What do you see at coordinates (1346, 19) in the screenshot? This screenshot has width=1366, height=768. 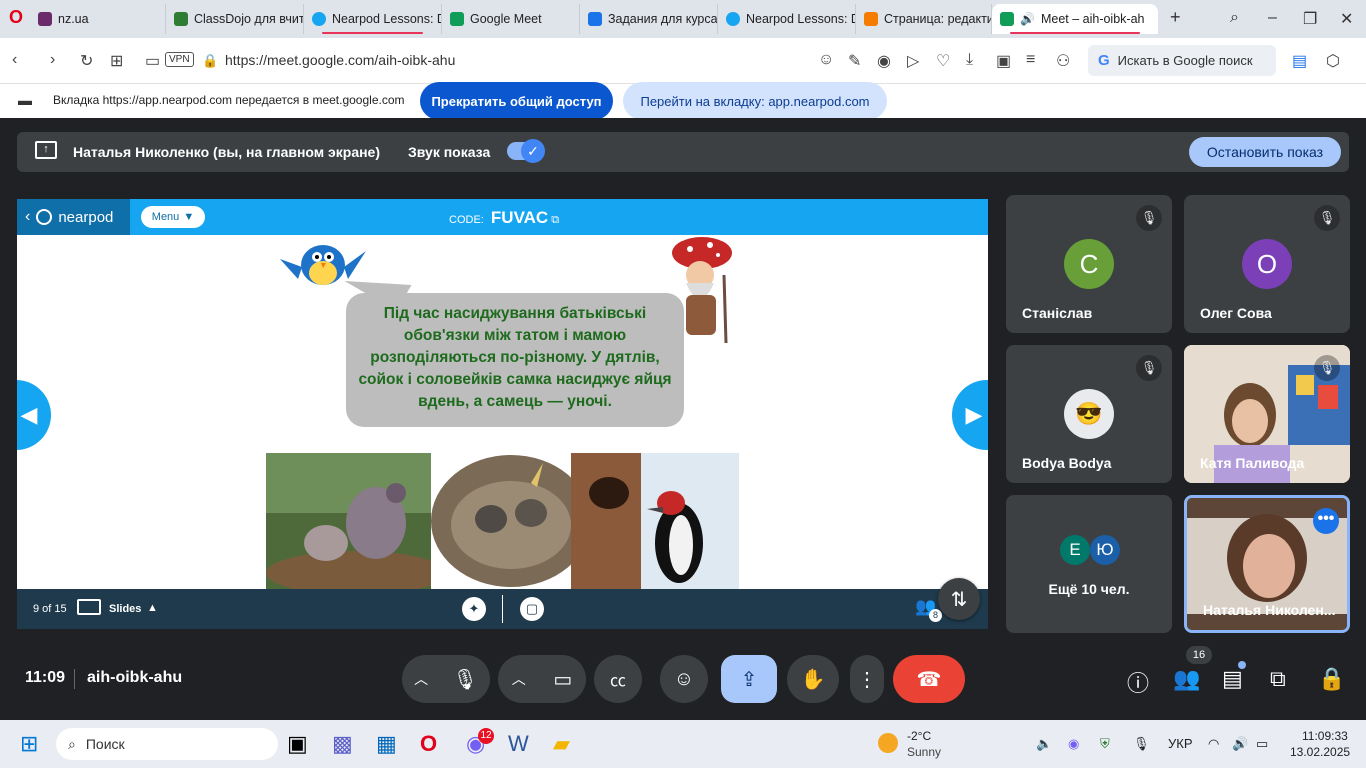 I see `close-icon: ✕` at bounding box center [1346, 19].